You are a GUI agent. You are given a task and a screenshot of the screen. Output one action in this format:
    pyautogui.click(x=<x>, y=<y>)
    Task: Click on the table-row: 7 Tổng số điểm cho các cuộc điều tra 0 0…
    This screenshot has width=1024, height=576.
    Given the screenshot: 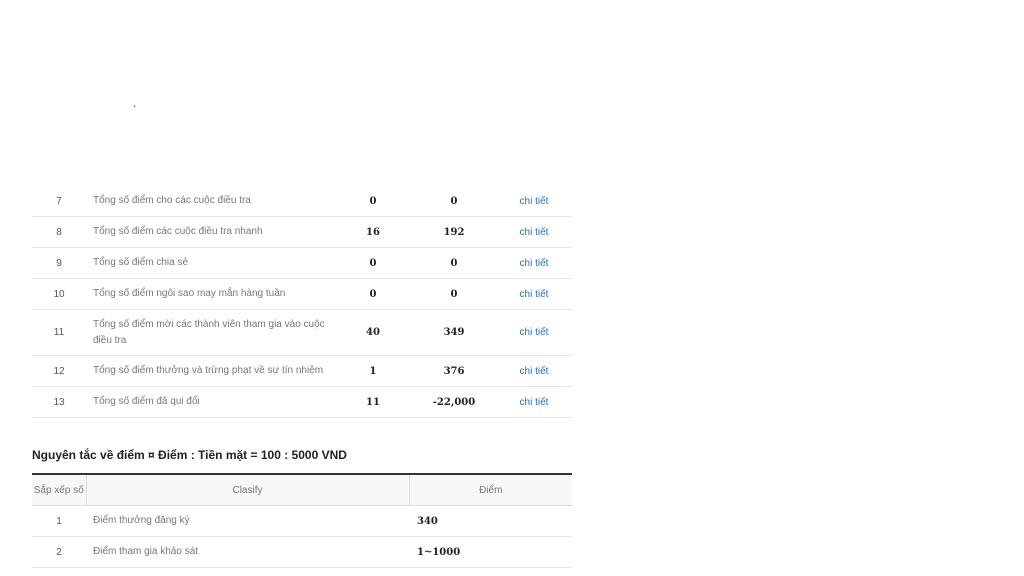 What is the action you would take?
    pyautogui.click(x=302, y=201)
    